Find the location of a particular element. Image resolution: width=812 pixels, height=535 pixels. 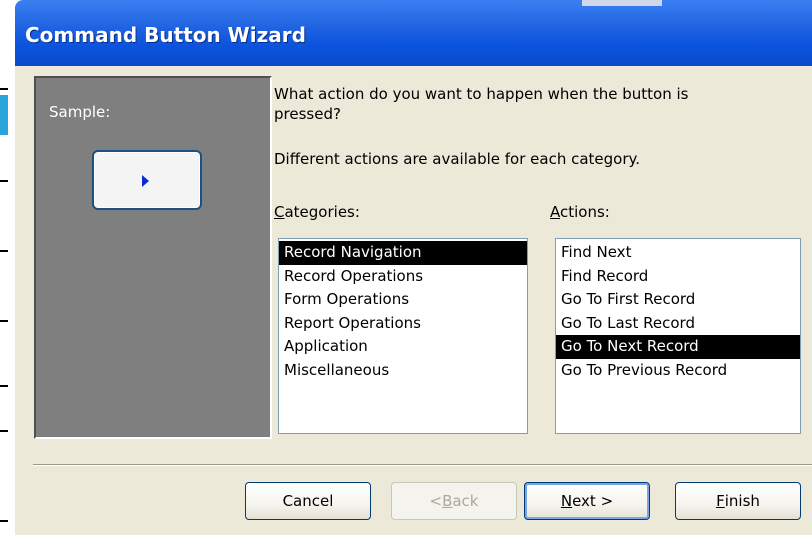

background-window-sliver is located at coordinates (622, 3).